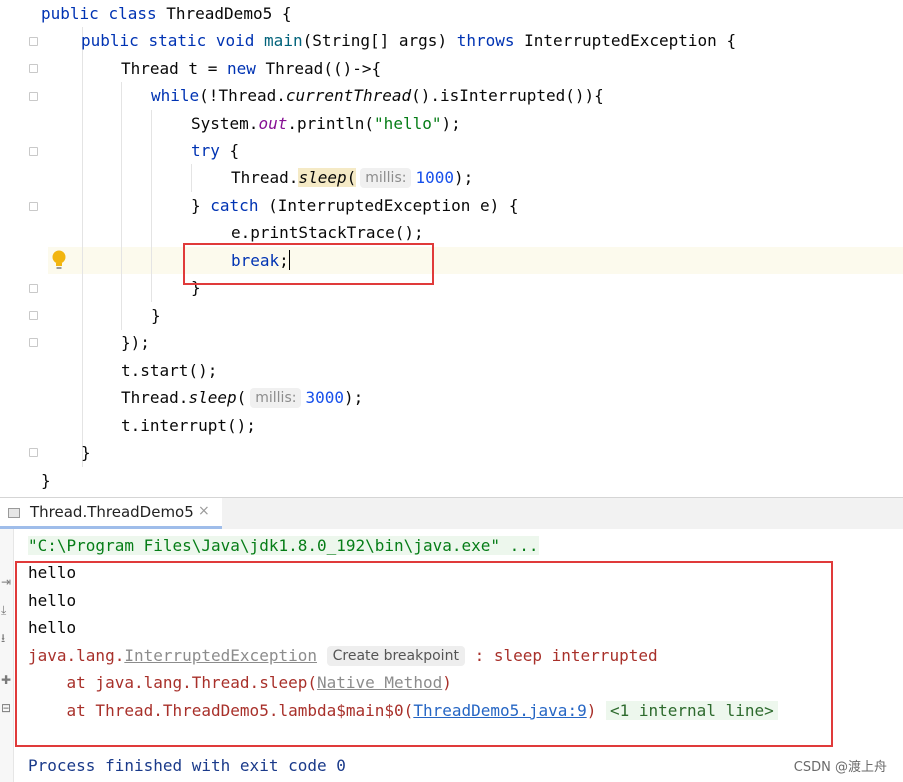 This screenshot has width=903, height=782. What do you see at coordinates (24, 247) in the screenshot?
I see `editor-gutter` at bounding box center [24, 247].